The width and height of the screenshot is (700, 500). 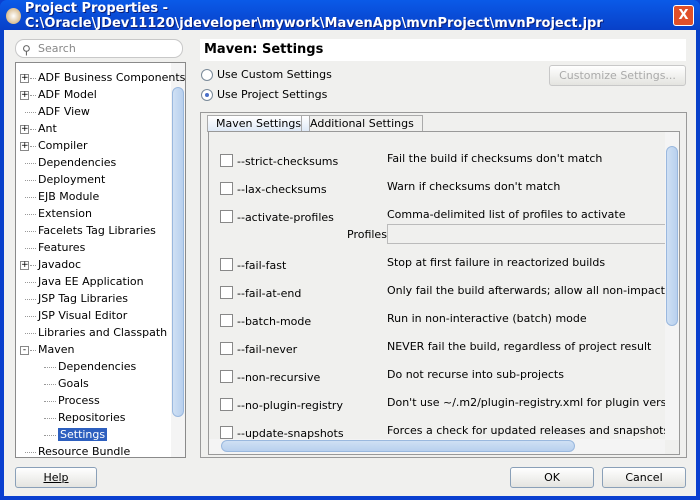 I want to click on close-button: X, so click(x=683, y=15).